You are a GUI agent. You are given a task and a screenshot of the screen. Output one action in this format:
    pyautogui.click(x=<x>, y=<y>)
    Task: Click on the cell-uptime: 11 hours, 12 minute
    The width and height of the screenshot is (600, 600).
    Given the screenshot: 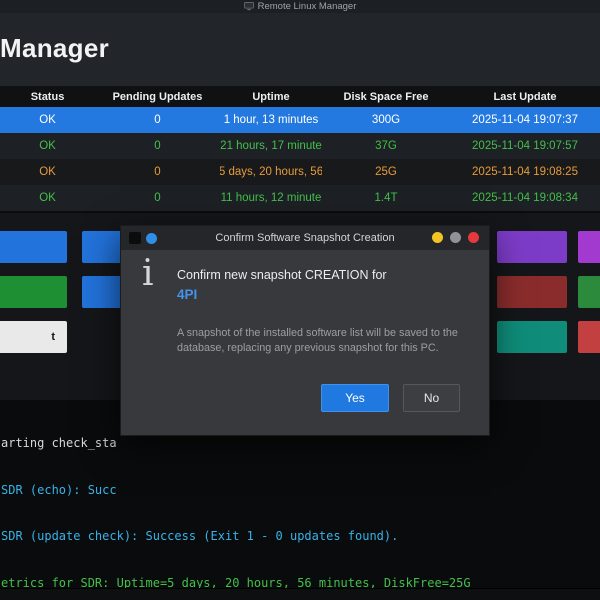 What is the action you would take?
    pyautogui.click(x=271, y=198)
    